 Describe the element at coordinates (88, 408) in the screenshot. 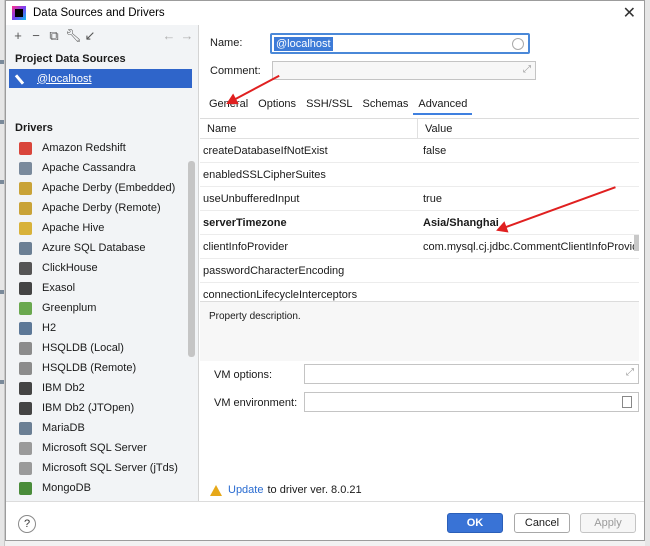

I see `driver-label: IBM Db2 (JTOpen)` at that location.